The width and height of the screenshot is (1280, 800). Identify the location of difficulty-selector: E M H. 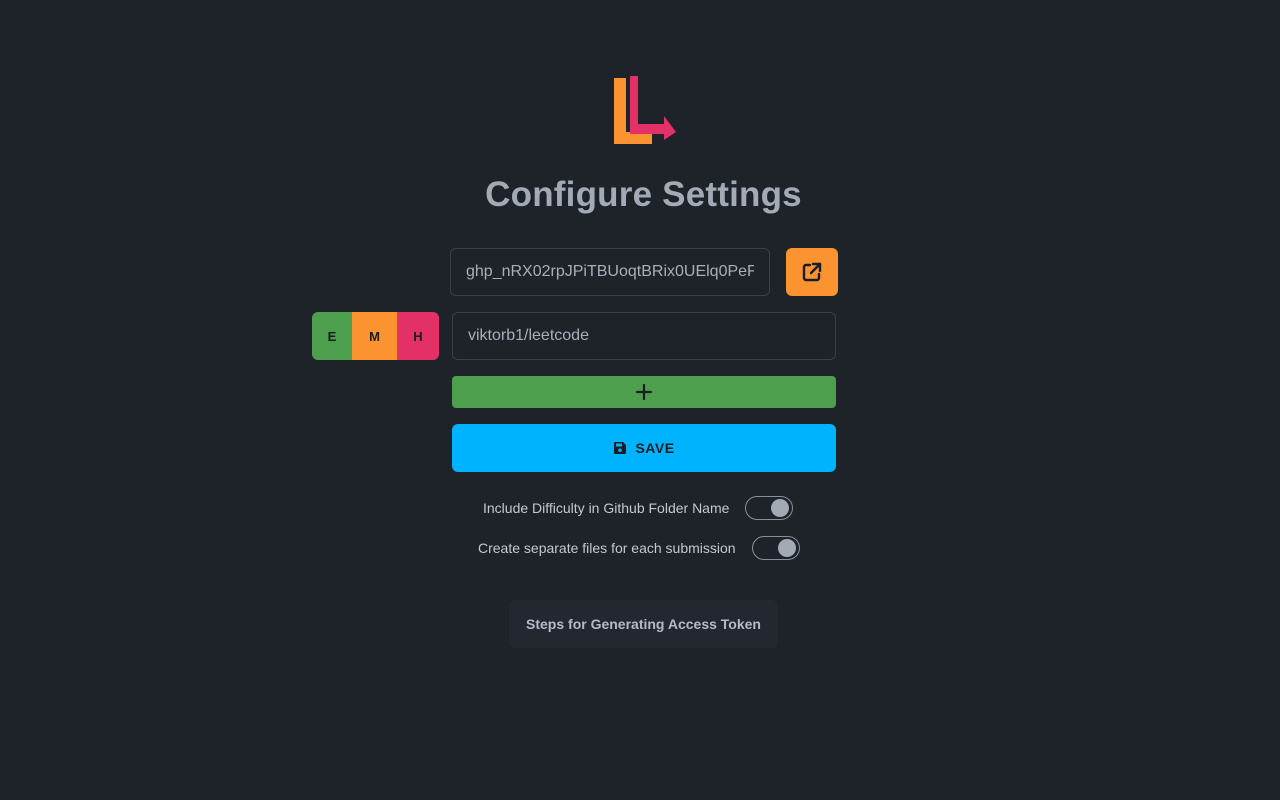
(375, 336).